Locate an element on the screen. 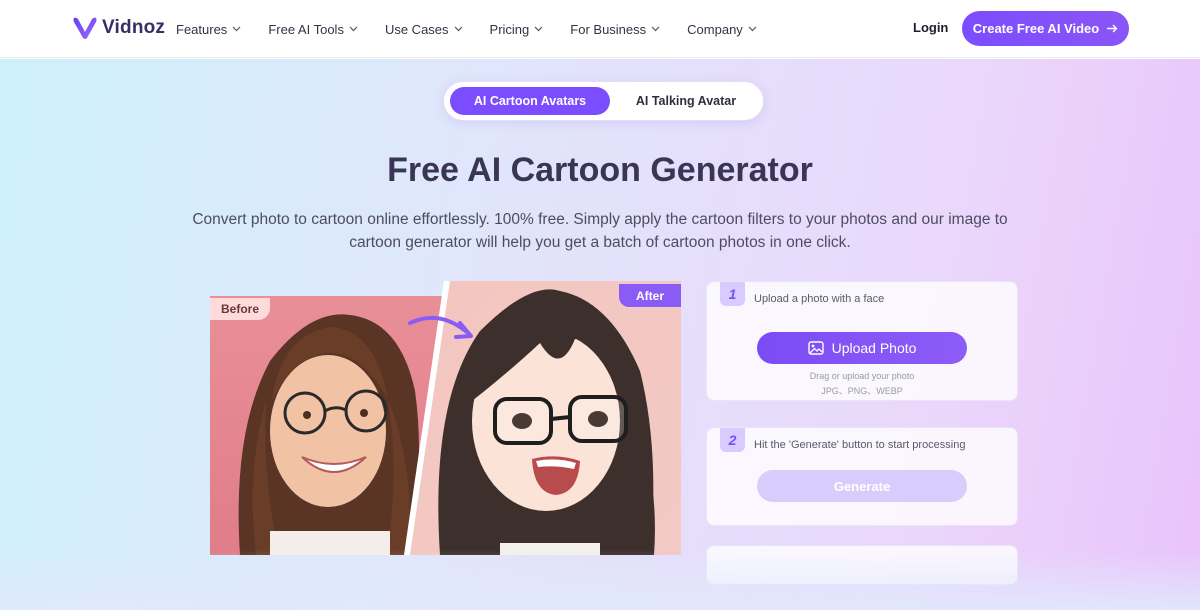  step-number: 2 is located at coordinates (732, 440).